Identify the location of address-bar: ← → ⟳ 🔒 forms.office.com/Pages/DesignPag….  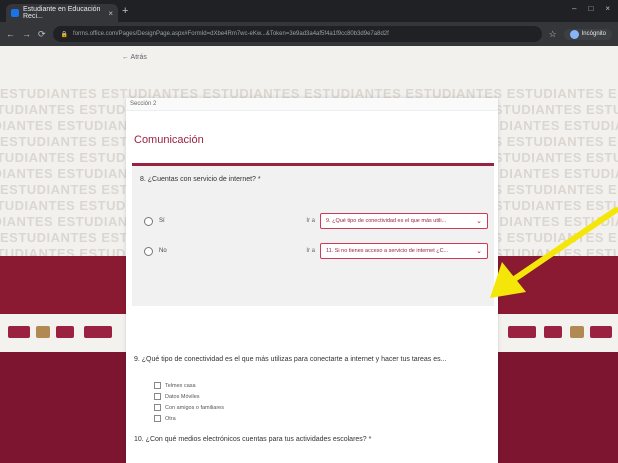
(309, 34).